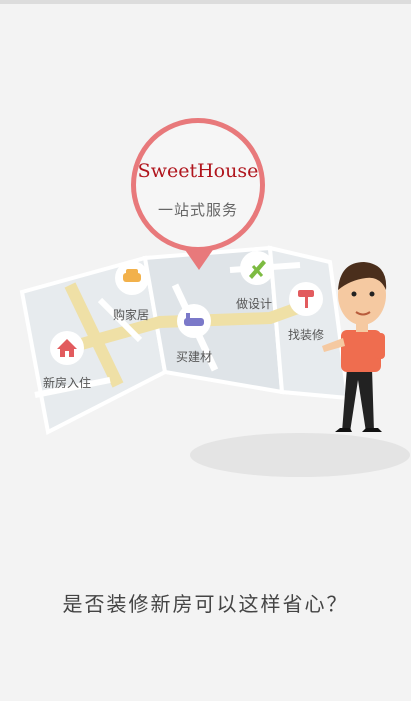 This screenshot has height=701, width=411. What do you see at coordinates (306, 299) in the screenshot?
I see `pin-roller` at bounding box center [306, 299].